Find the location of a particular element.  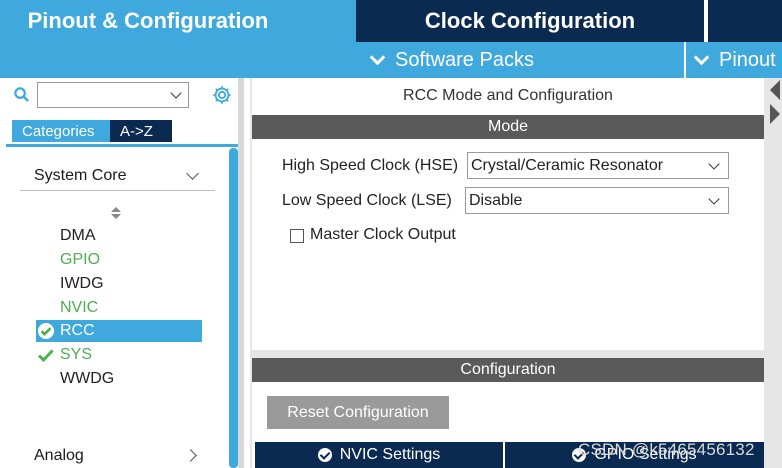

tab-a-to-z-label: A->Z is located at coordinates (136, 131).